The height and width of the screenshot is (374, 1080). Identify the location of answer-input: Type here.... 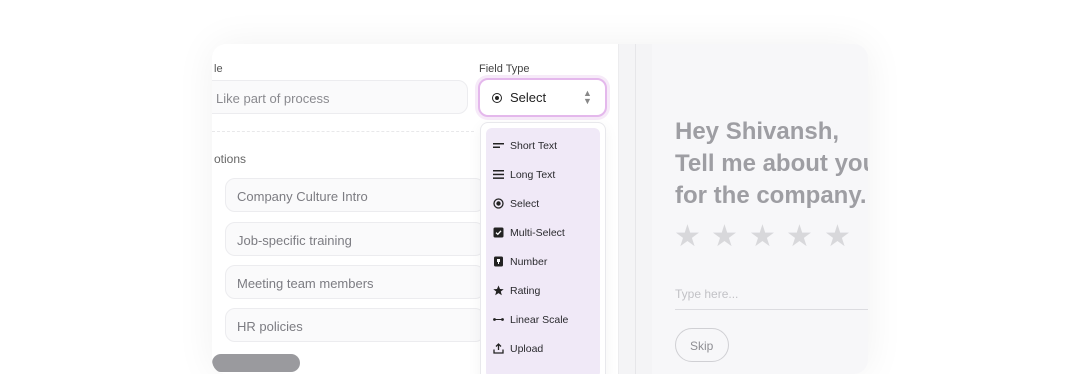
(706, 294).